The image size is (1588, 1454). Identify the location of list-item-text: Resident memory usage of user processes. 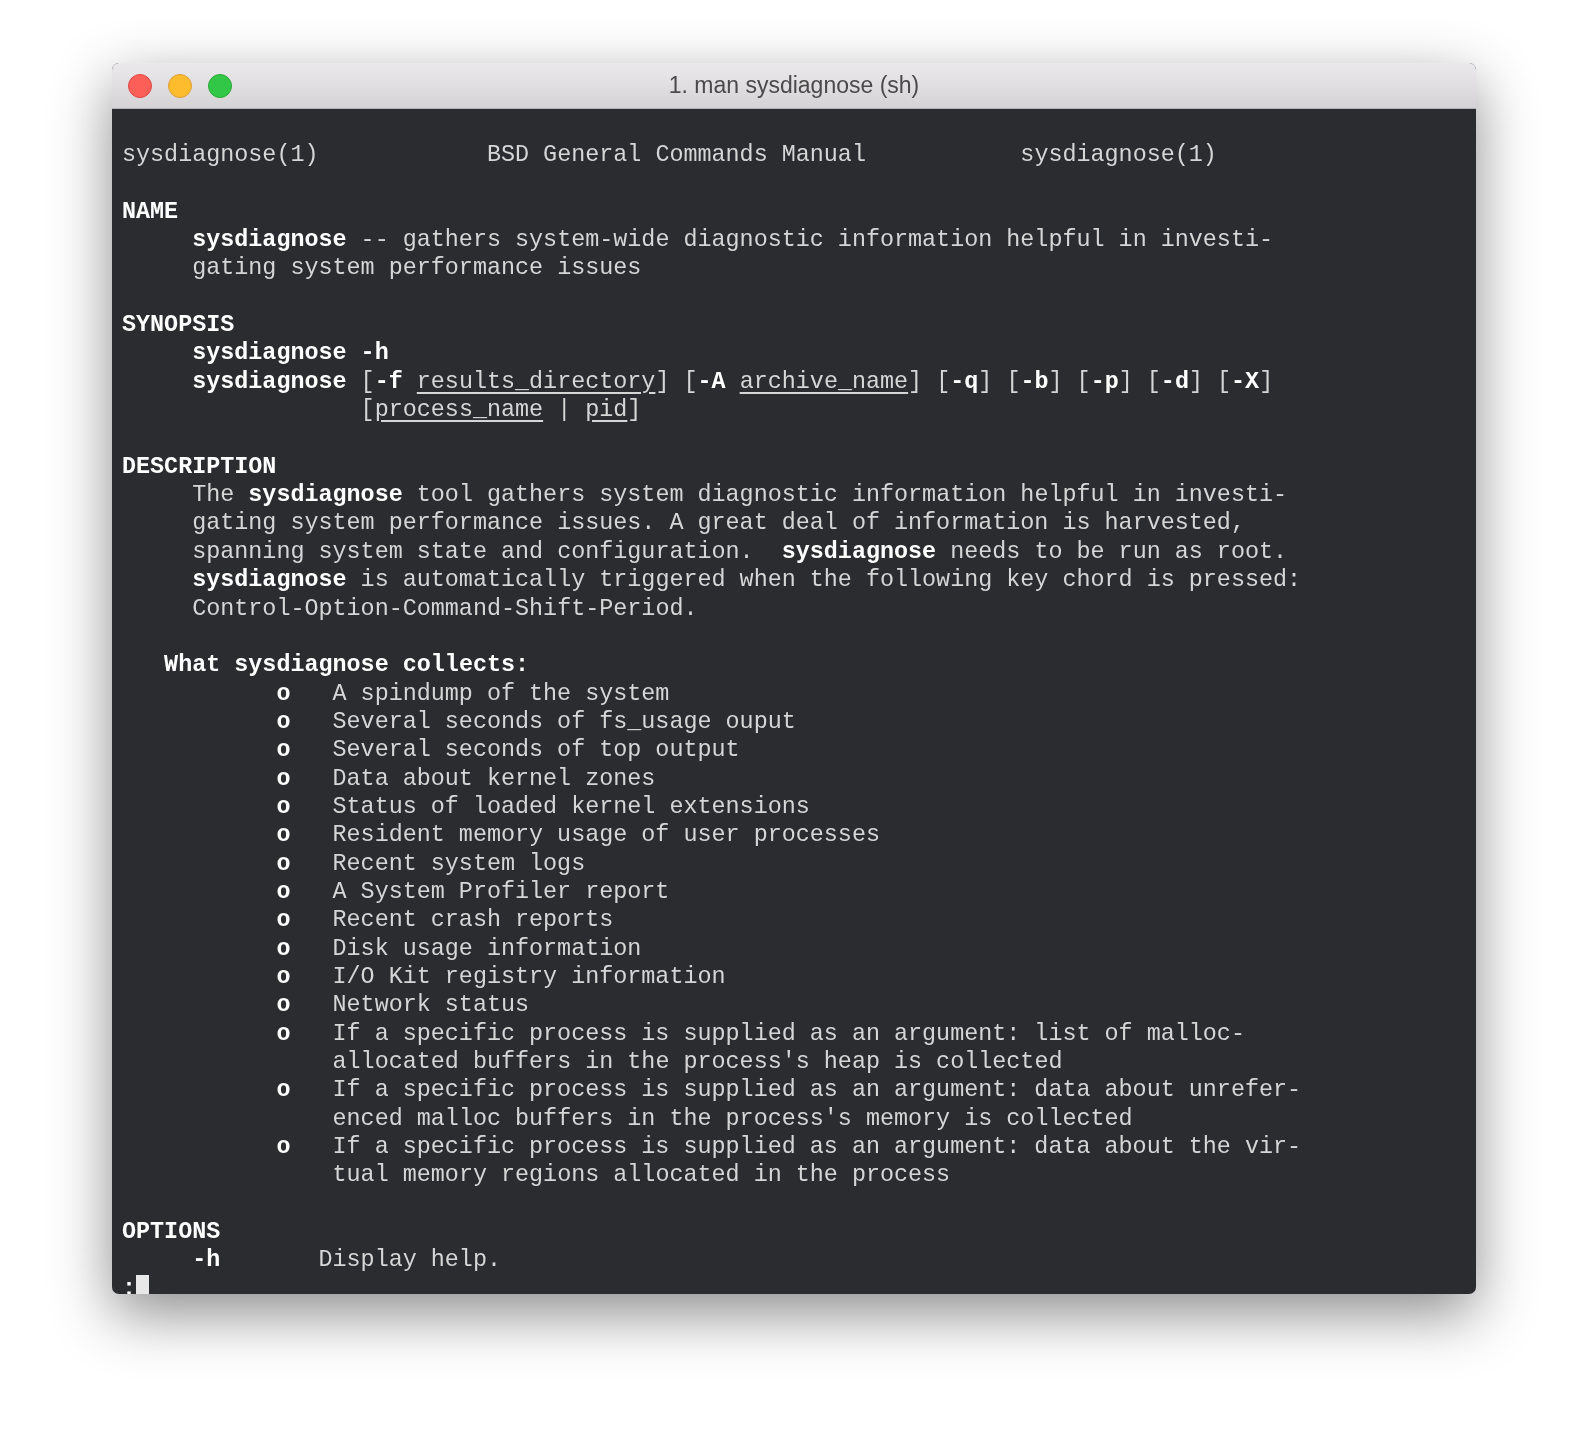
(606, 835).